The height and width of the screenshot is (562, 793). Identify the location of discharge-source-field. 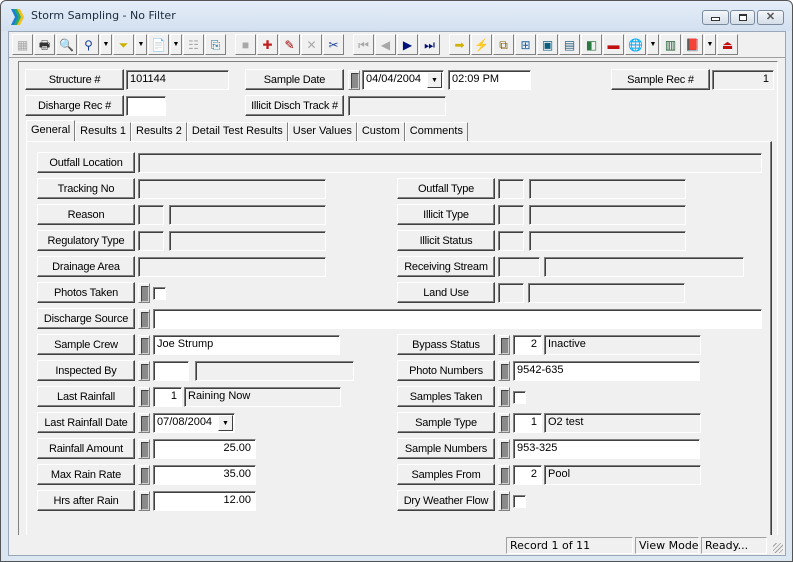
(457, 319).